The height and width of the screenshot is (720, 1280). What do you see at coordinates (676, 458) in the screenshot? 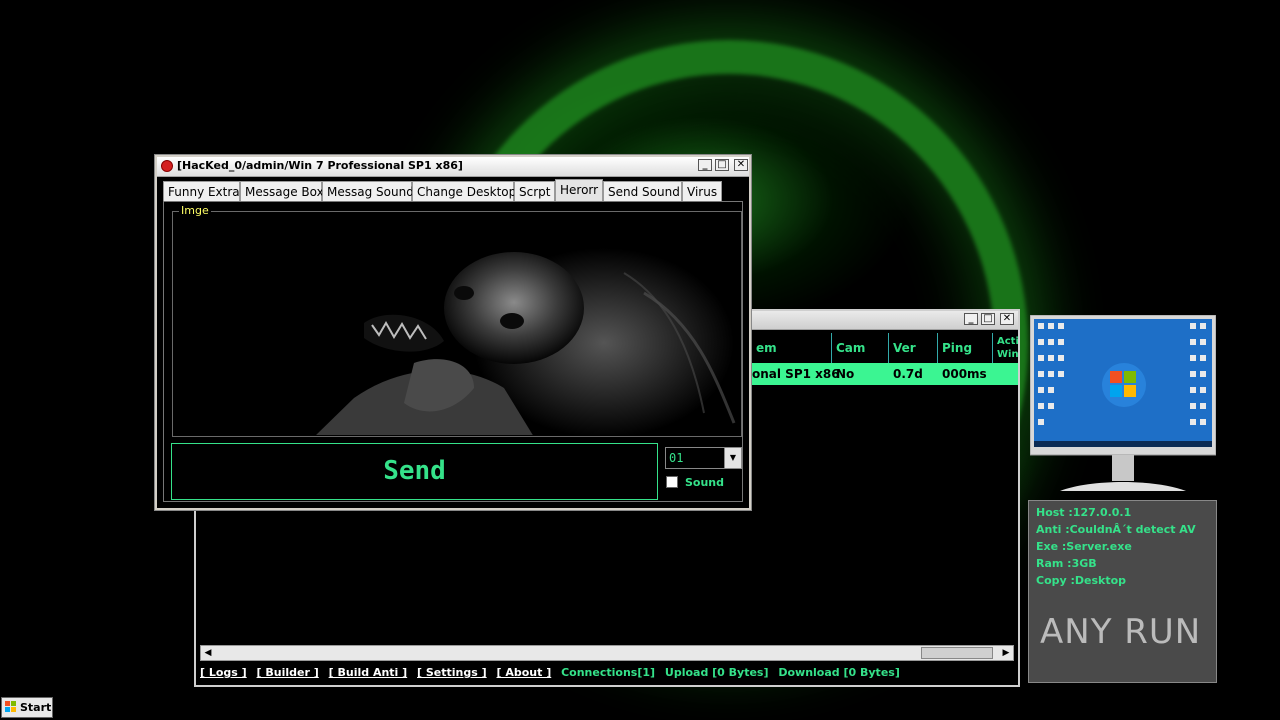
I see `image-number-value: 01` at bounding box center [676, 458].